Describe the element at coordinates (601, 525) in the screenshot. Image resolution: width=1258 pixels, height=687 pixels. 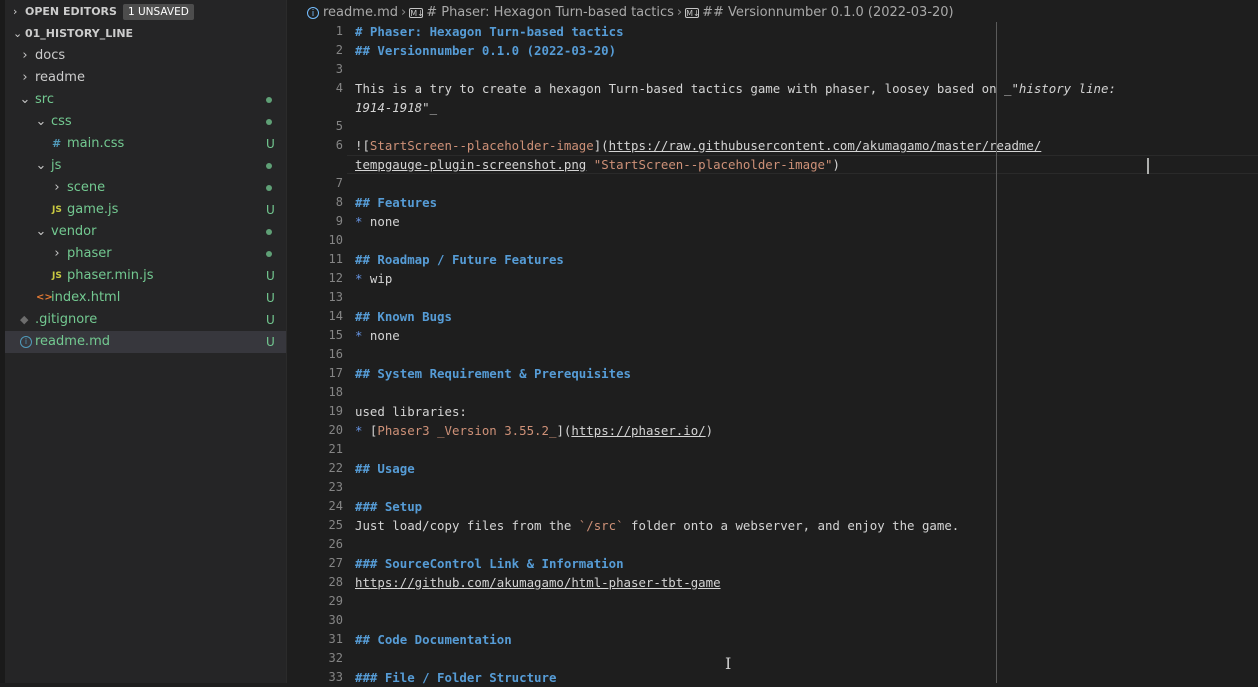
I see `code-token: `/src`` at that location.